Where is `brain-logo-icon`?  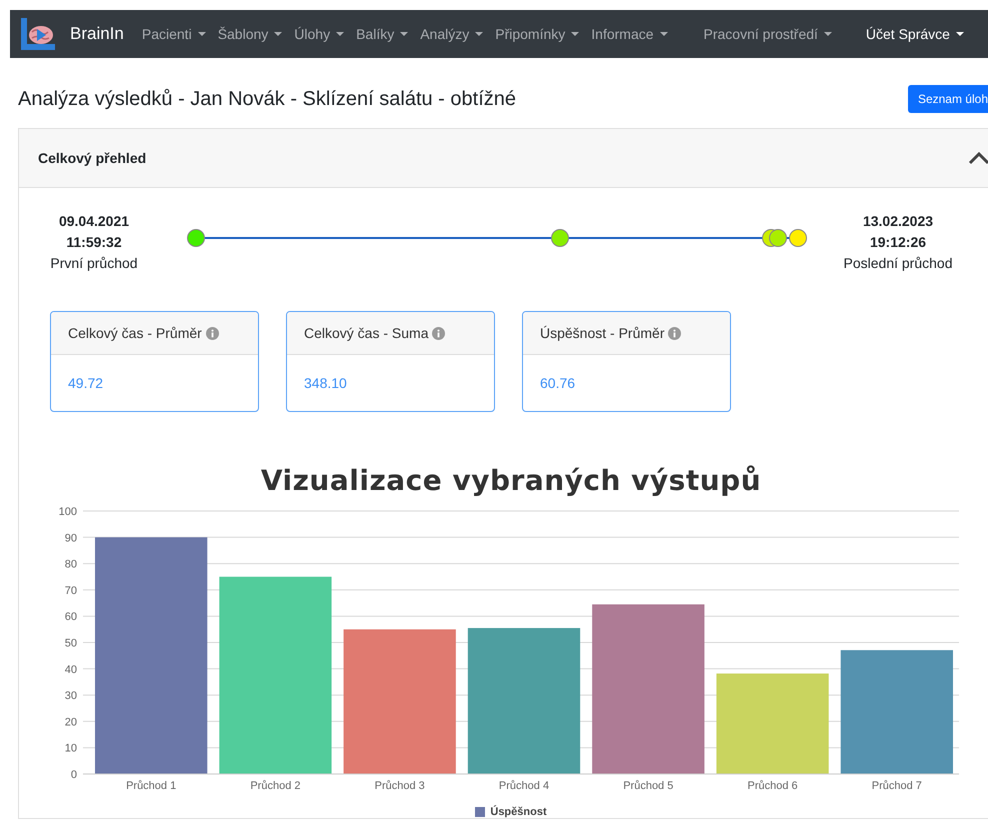
brain-logo-icon is located at coordinates (38, 34).